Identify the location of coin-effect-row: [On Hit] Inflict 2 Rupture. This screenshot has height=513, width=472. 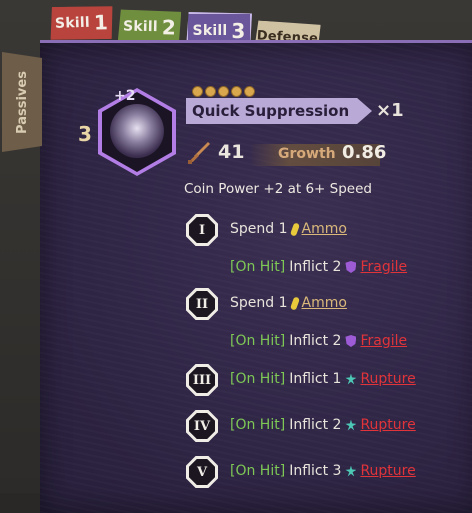
(323, 425).